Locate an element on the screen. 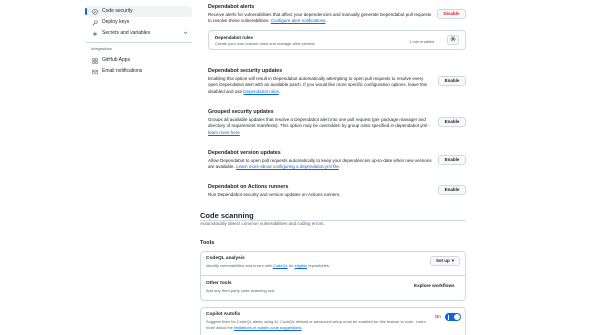 Image resolution: width=600 pixels, height=335 pixels. gear-icon is located at coordinates (453, 40).